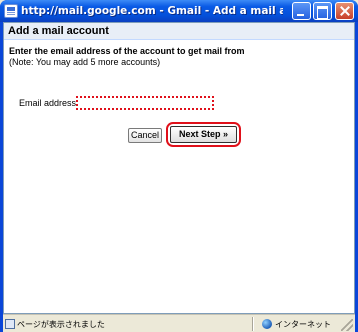  What do you see at coordinates (145, 135) in the screenshot?
I see `cancel-button: Cancel` at bounding box center [145, 135].